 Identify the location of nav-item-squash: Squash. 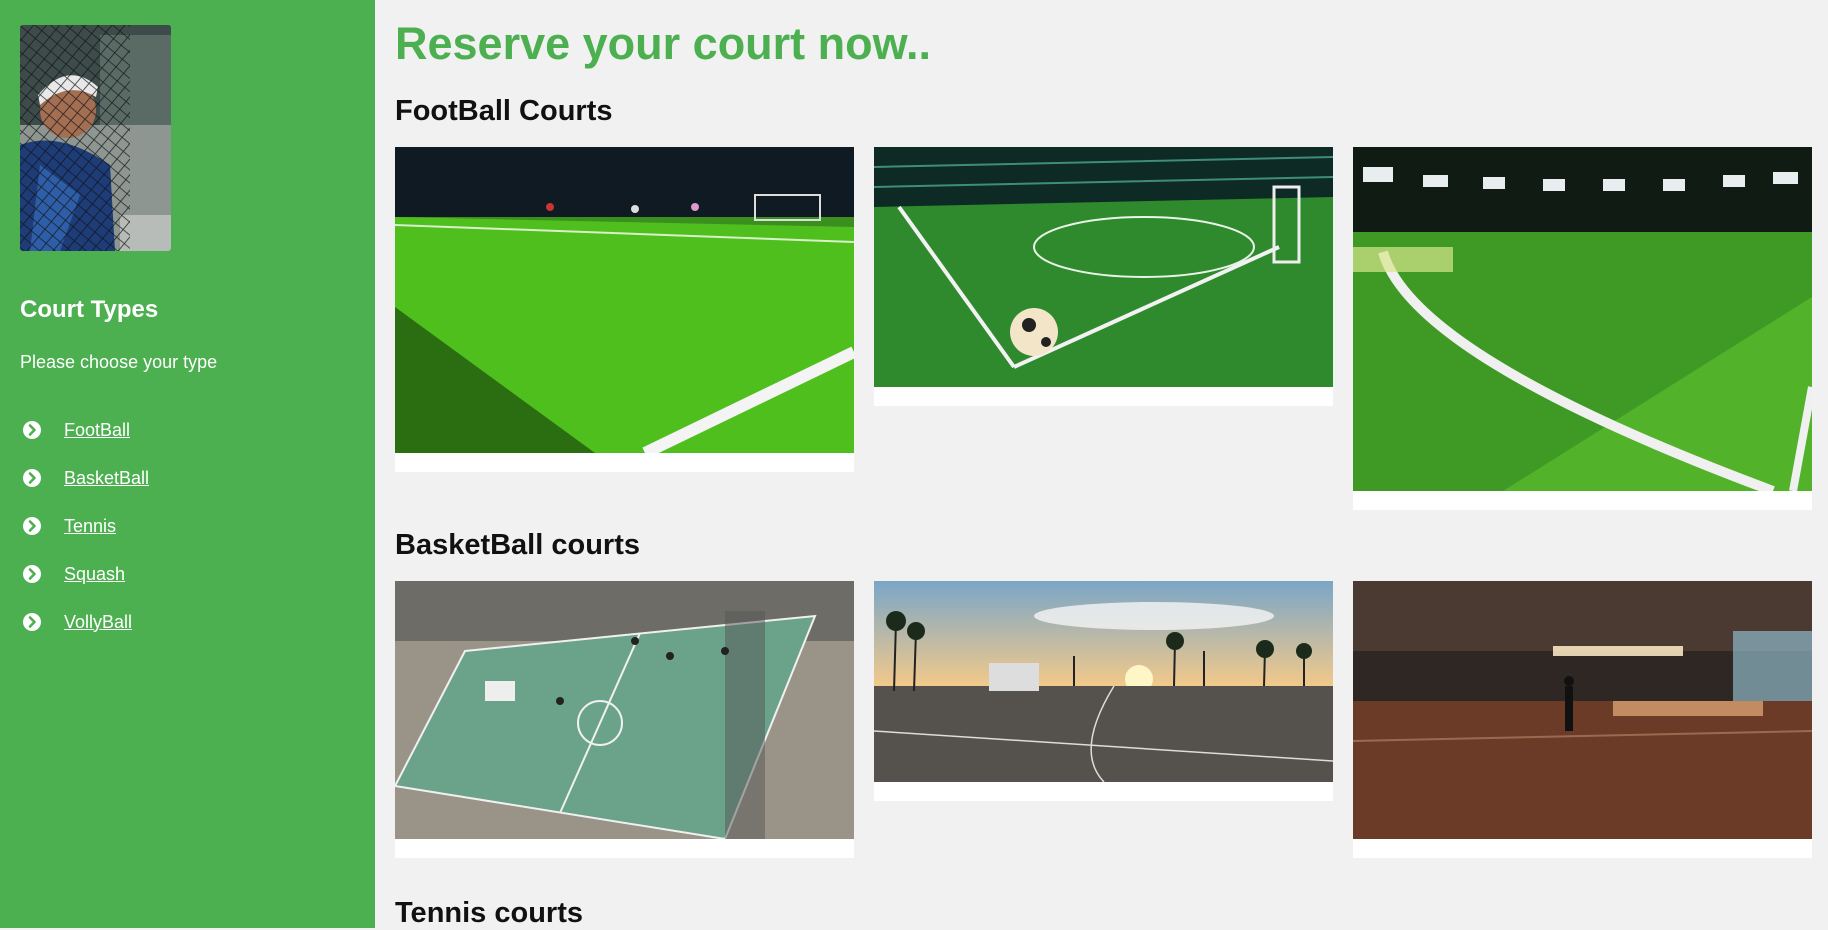
(84, 574).